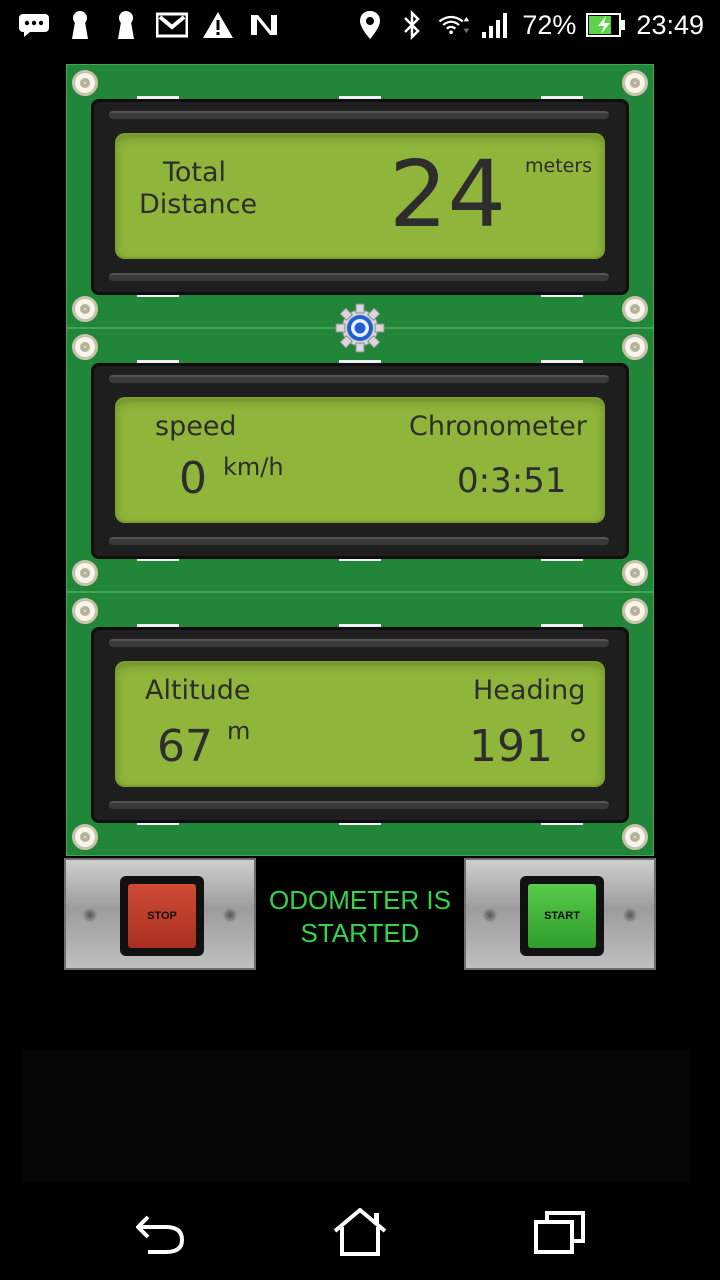  I want to click on signal-icon, so click(496, 25).